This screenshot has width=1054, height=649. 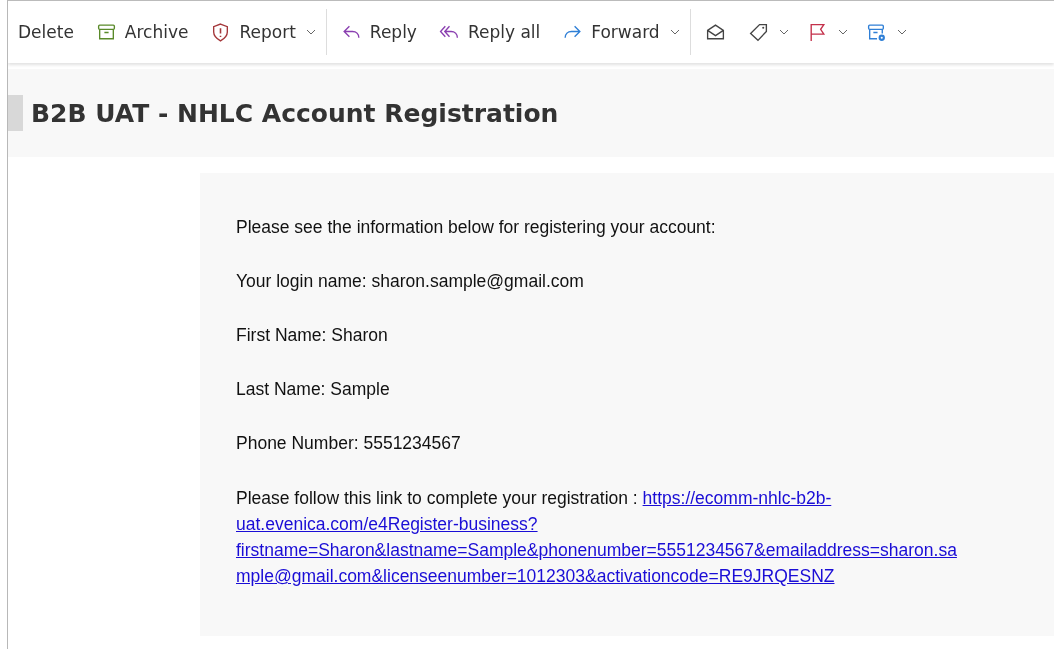 I want to click on registration-link: mple@gmail.com&licenseenumber=1012303&activationcode=RE9JRQESNZ, so click(x=535, y=576).